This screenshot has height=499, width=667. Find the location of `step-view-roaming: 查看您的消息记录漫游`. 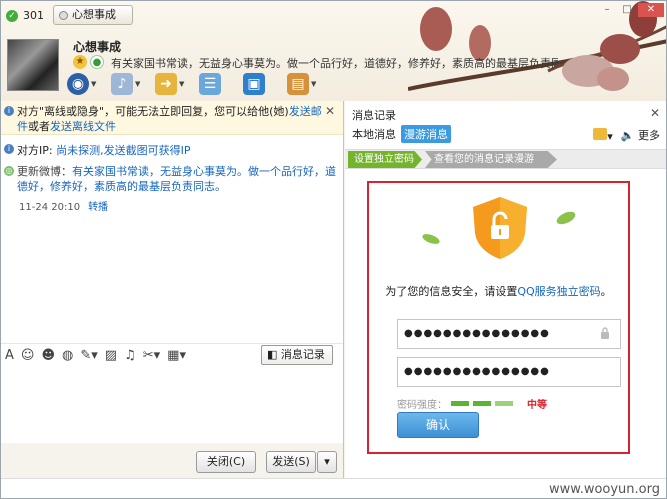

step-view-roaming: 查看您的消息记录漫游 is located at coordinates (491, 159).